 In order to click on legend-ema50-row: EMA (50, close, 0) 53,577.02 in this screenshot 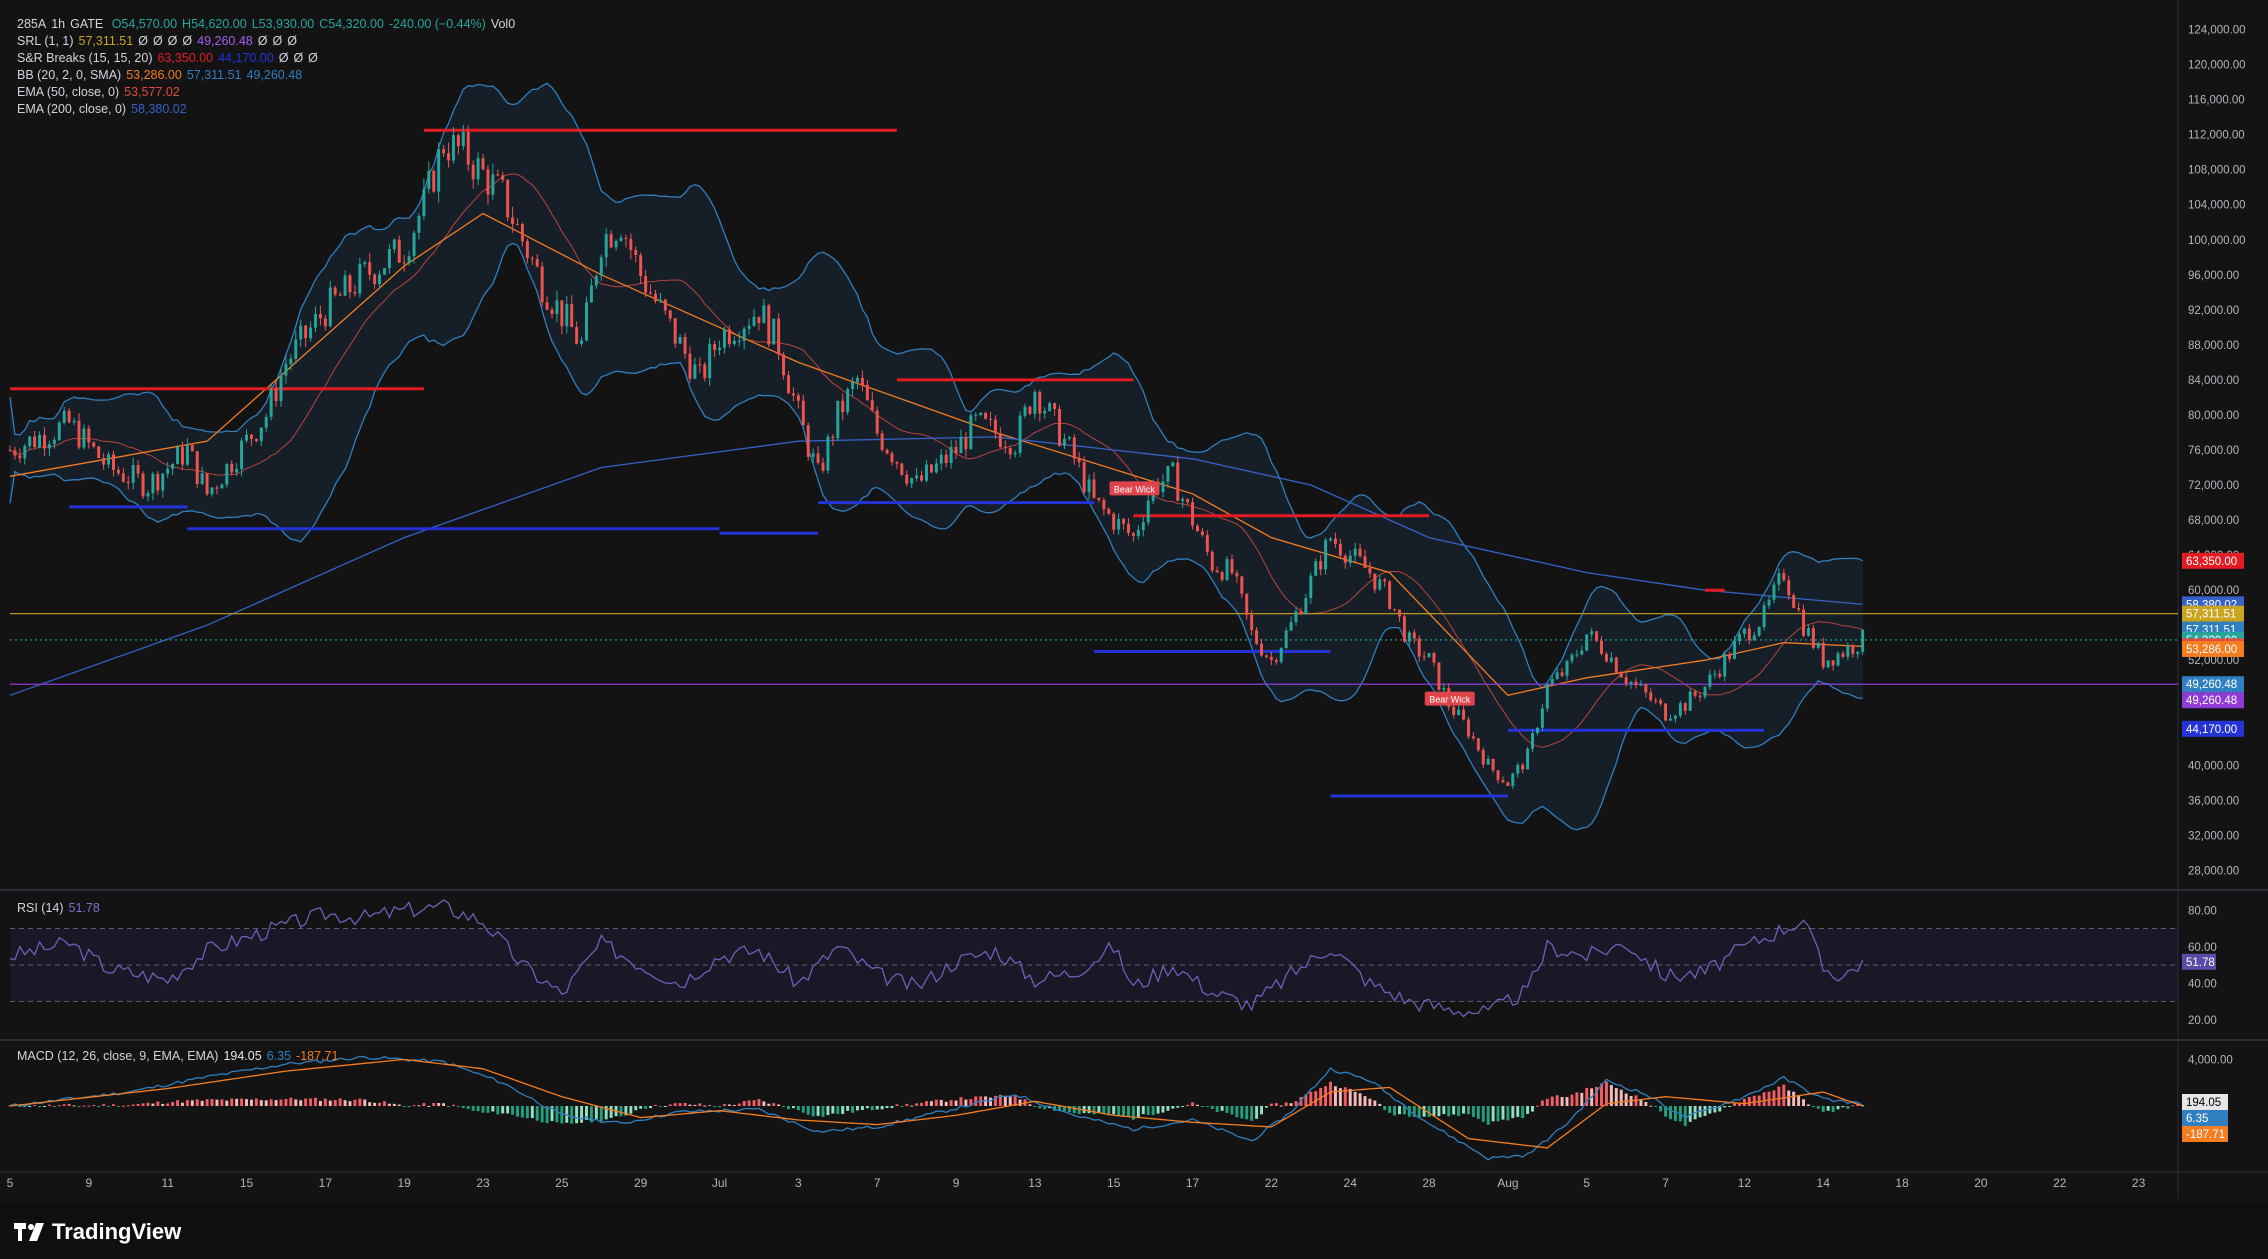, I will do `click(268, 92)`.